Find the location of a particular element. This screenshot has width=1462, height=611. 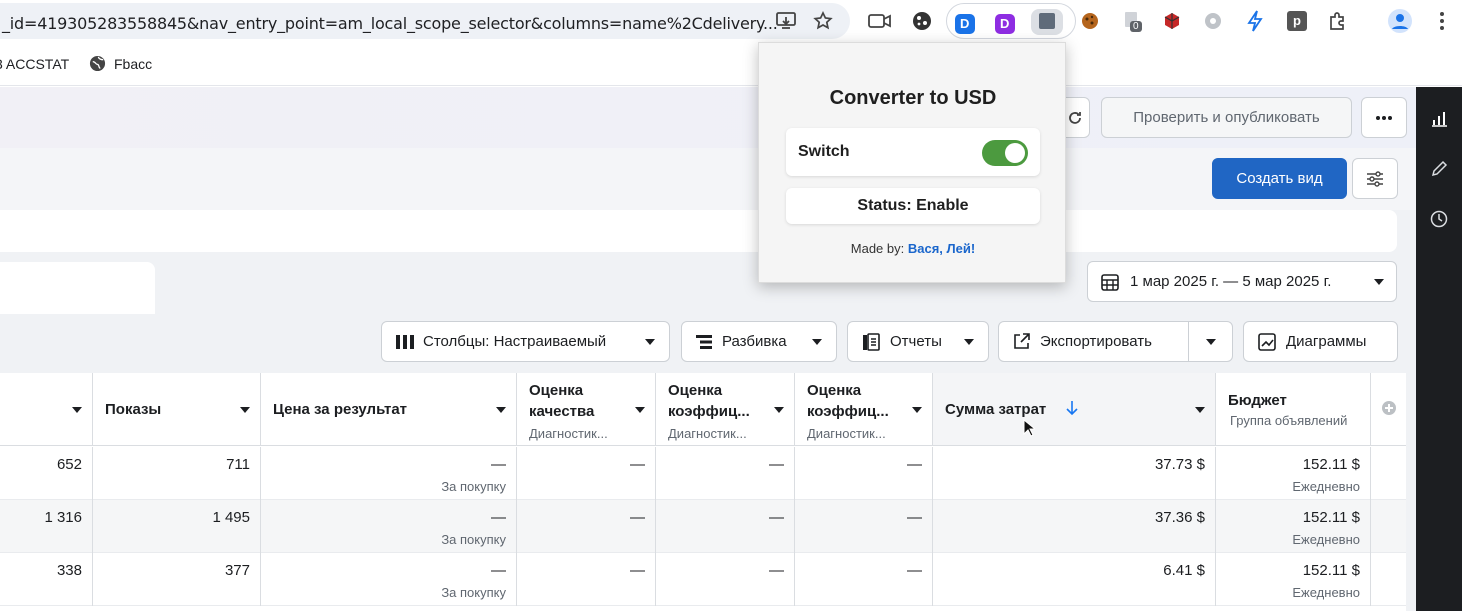

breakdown-label: Разбивка is located at coordinates (754, 341).